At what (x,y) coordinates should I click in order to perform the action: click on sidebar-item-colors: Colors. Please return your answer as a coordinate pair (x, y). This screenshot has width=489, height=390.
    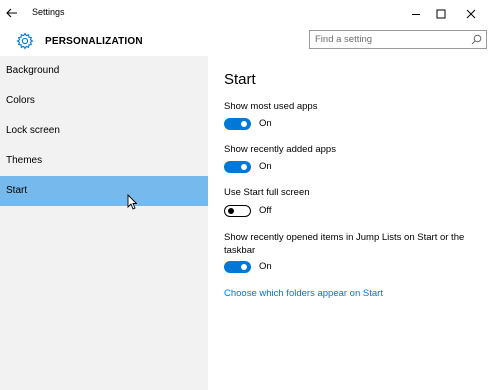
    Looking at the image, I should click on (104, 101).